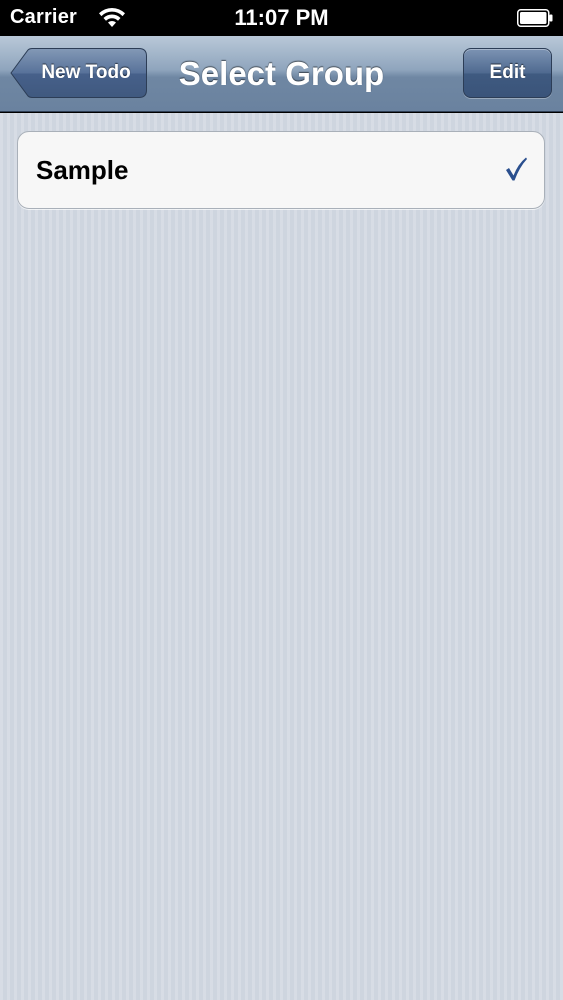 The height and width of the screenshot is (1000, 563). Describe the element at coordinates (86, 72) in the screenshot. I see `back-button-label: New Todo` at that location.